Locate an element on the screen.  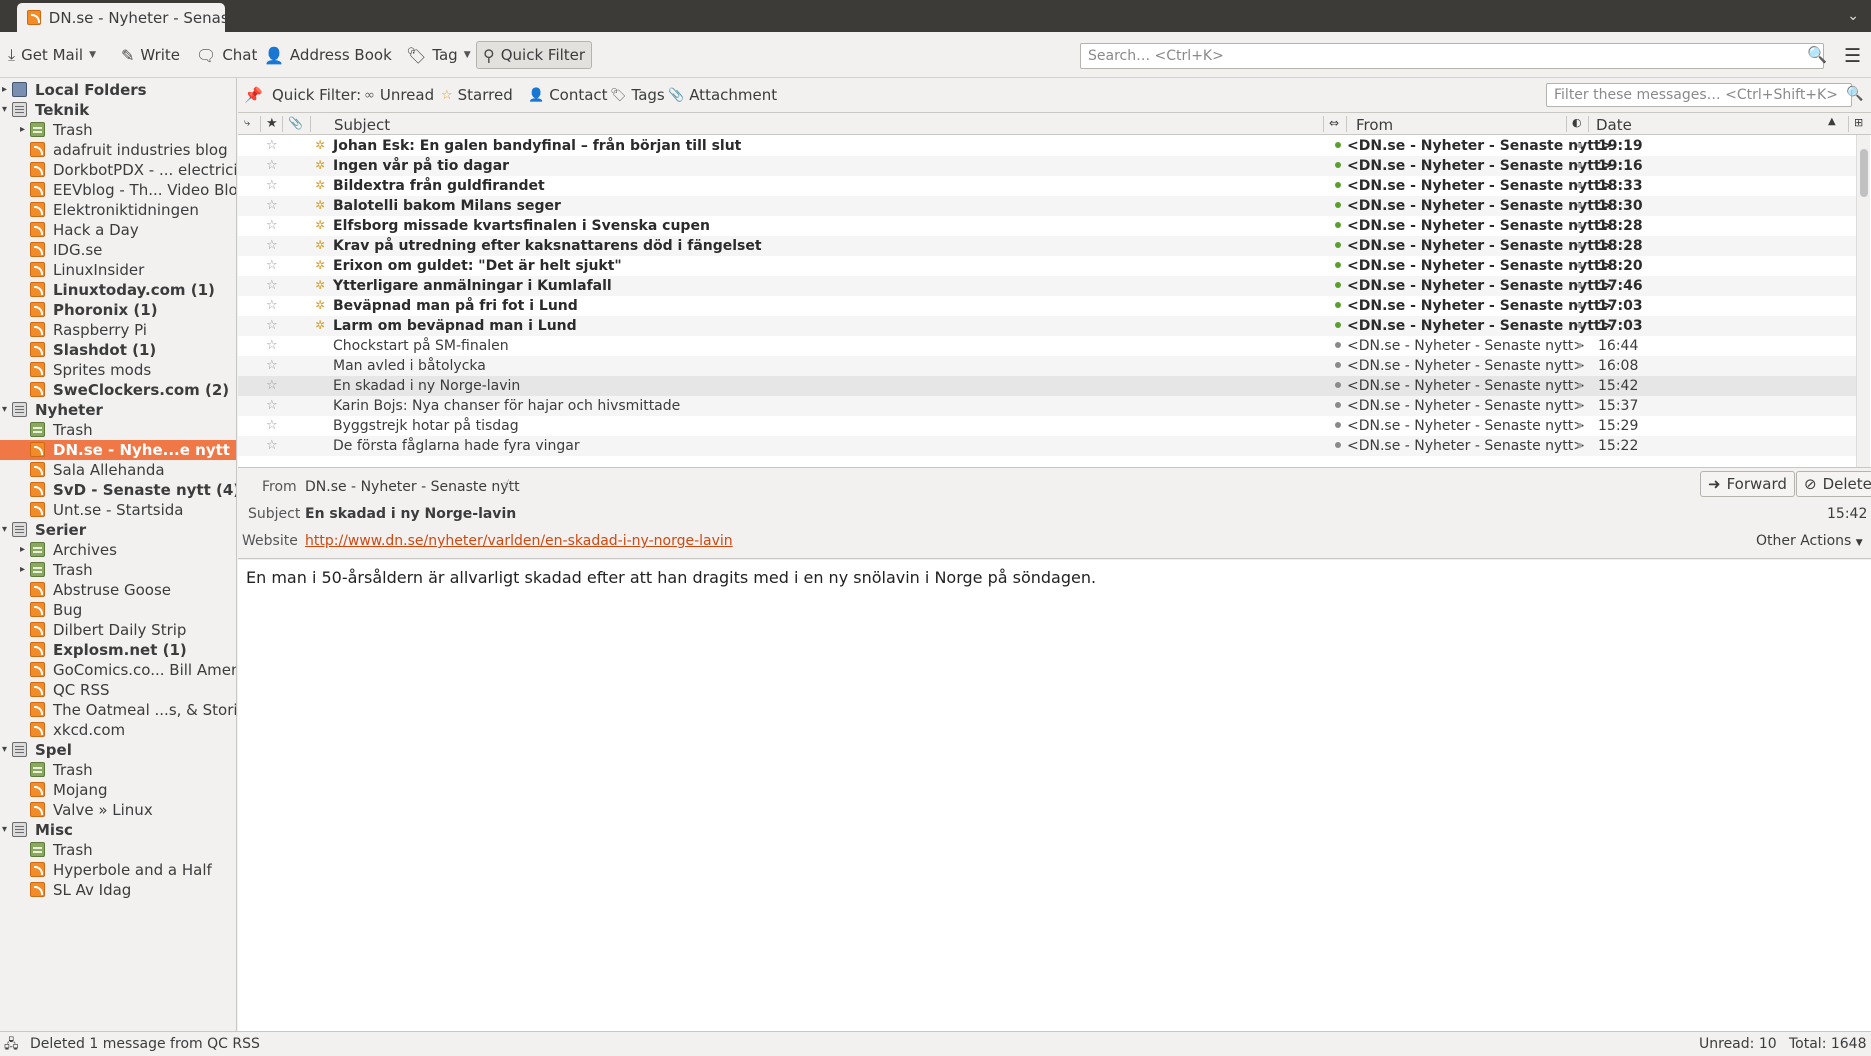
other-actions-button: Other Actions ▼ is located at coordinates (1809, 541).